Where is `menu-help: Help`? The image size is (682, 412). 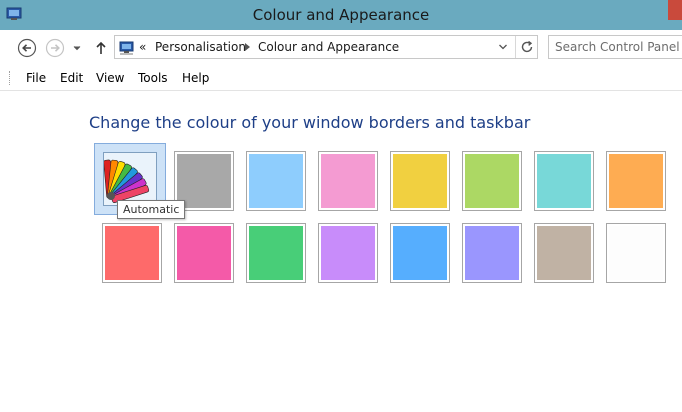
menu-help: Help is located at coordinates (195, 78).